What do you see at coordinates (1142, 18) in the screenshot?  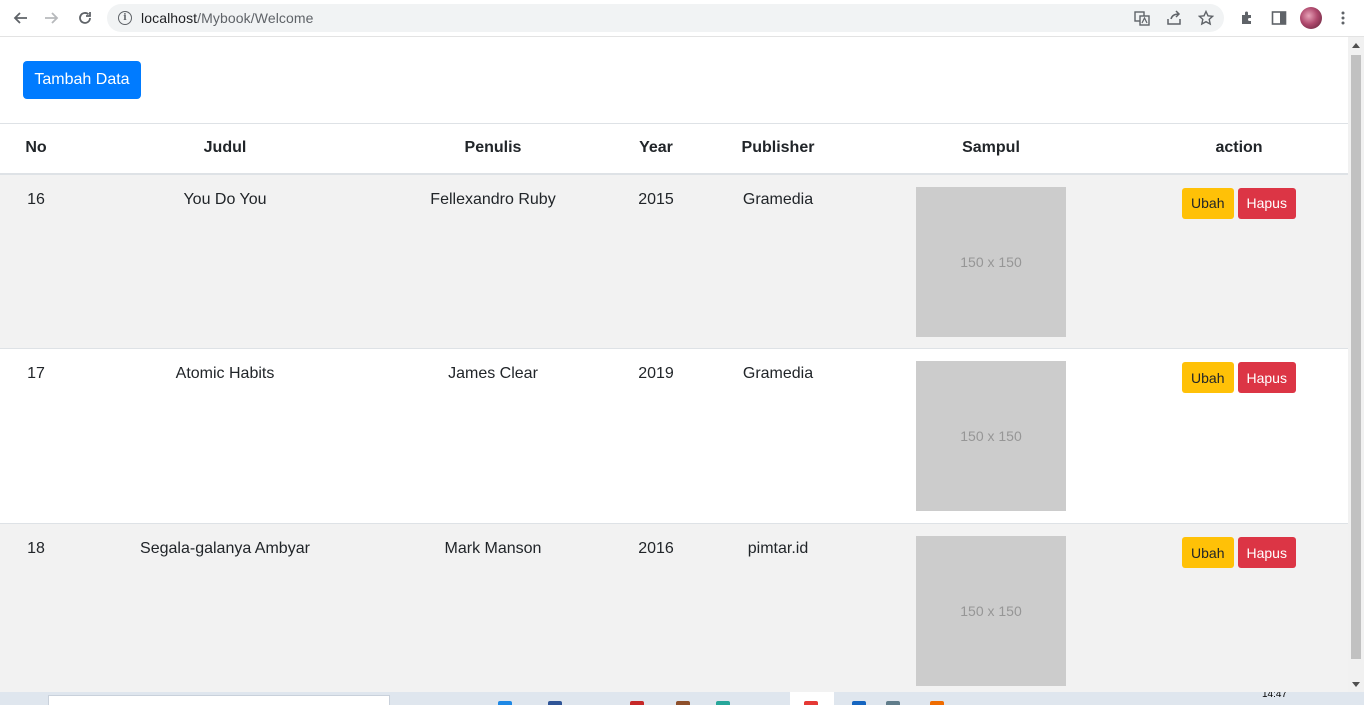 I see `translate-icon` at bounding box center [1142, 18].